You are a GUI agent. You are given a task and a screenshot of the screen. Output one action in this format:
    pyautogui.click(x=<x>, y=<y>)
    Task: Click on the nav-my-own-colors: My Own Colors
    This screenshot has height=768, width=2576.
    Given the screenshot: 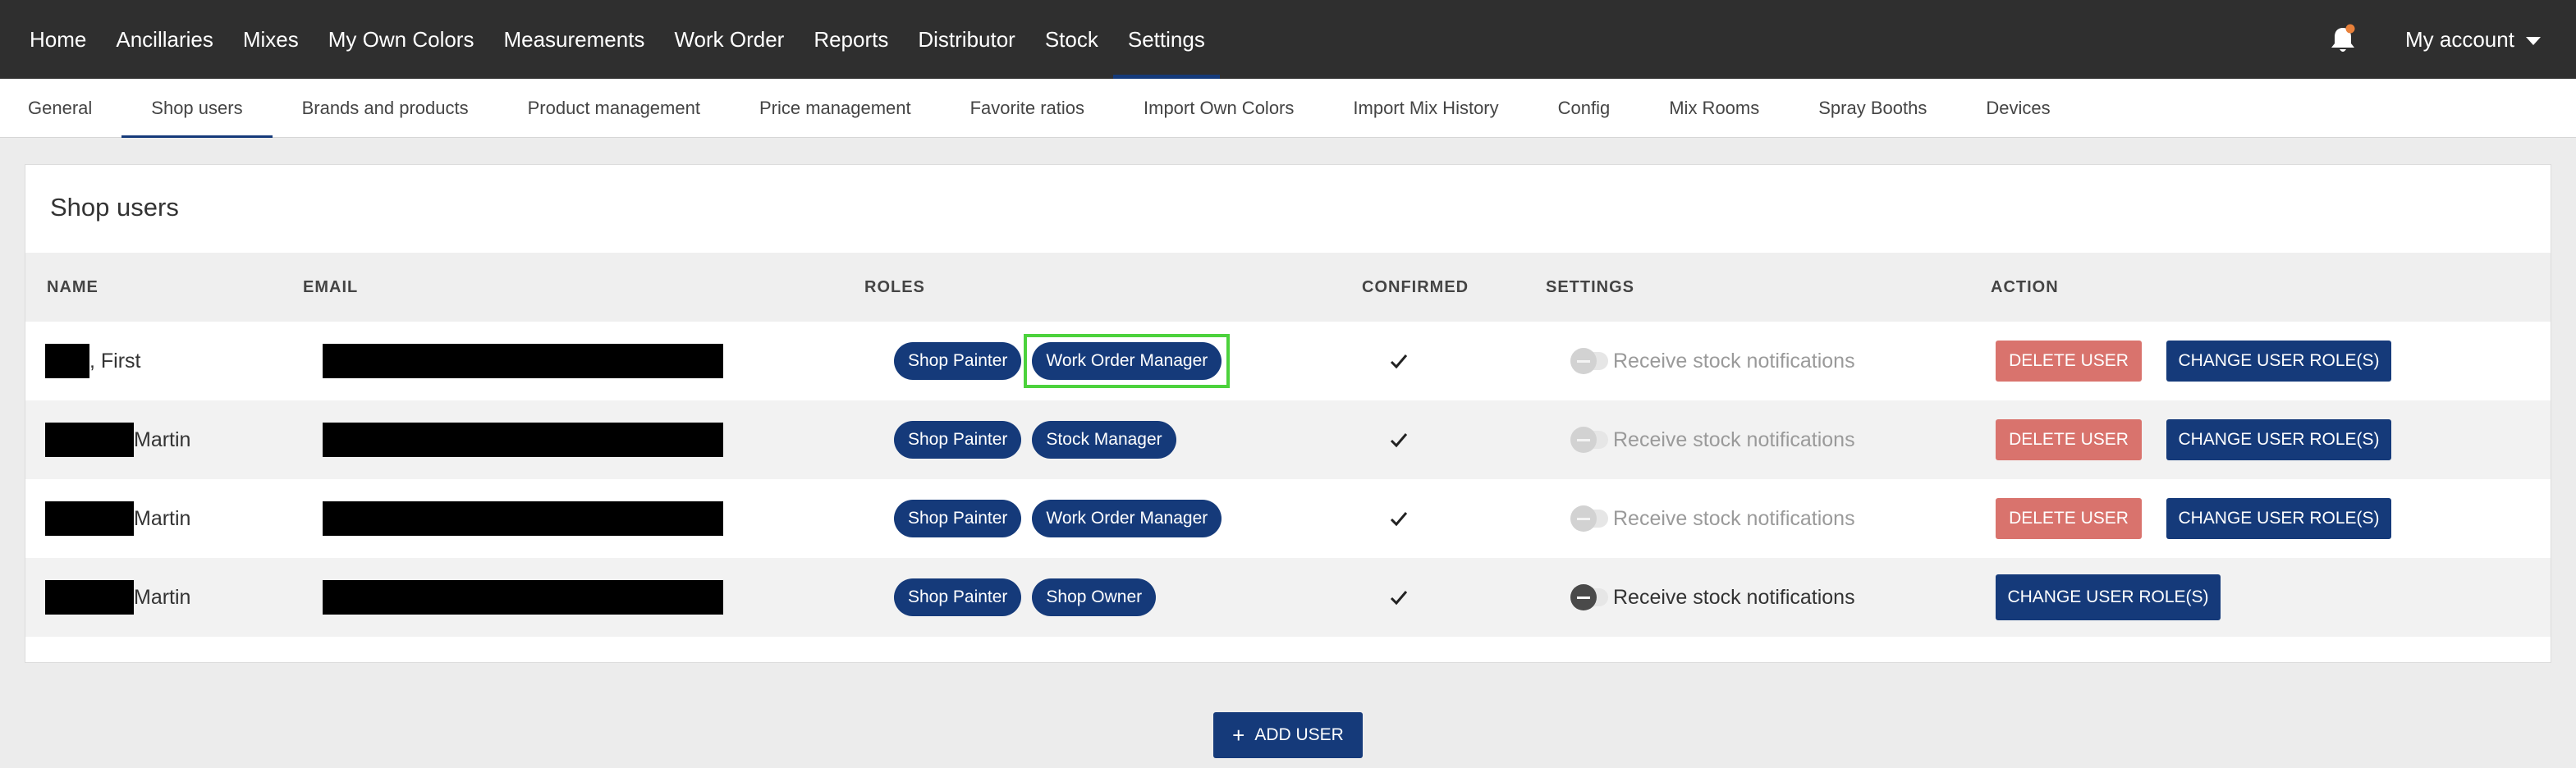 What is the action you would take?
    pyautogui.click(x=402, y=39)
    